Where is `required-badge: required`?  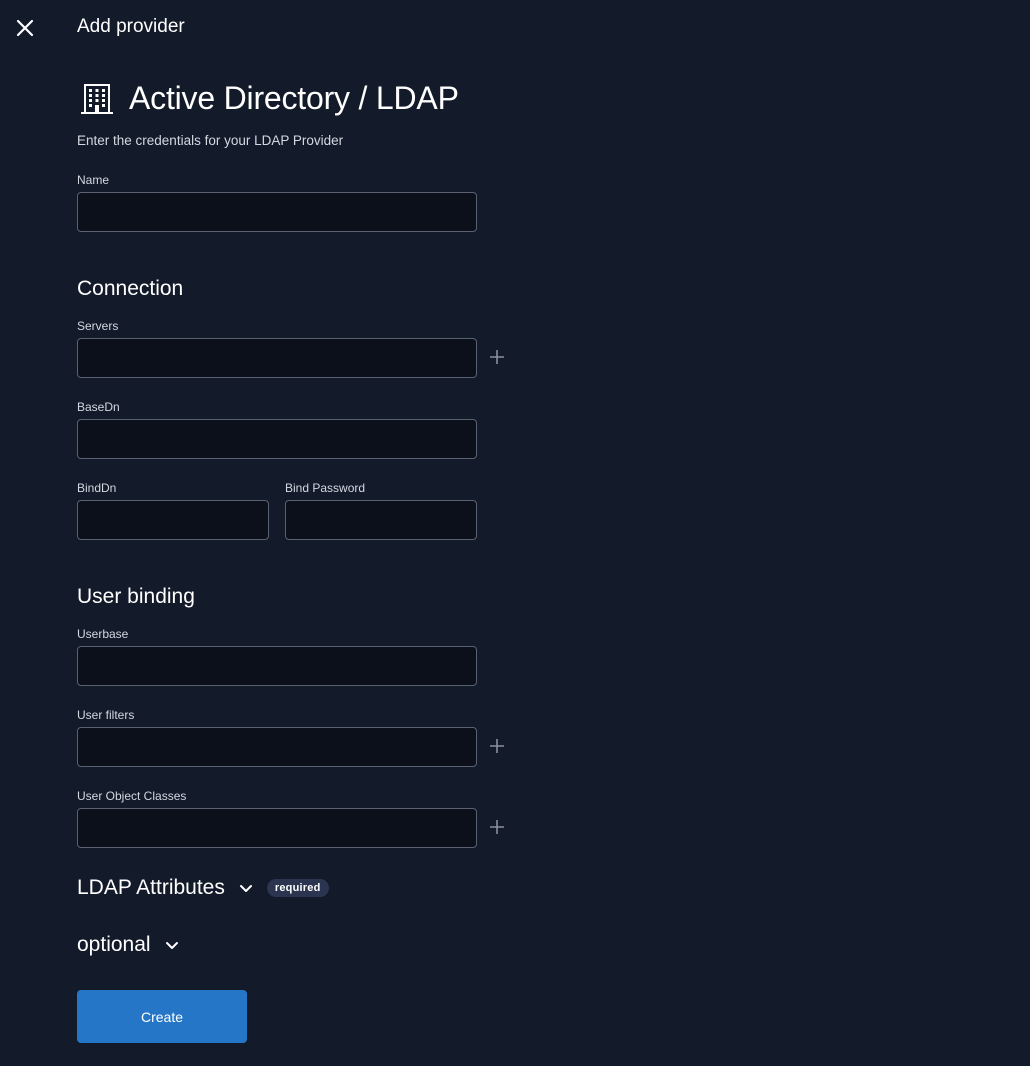 required-badge: required is located at coordinates (297, 888).